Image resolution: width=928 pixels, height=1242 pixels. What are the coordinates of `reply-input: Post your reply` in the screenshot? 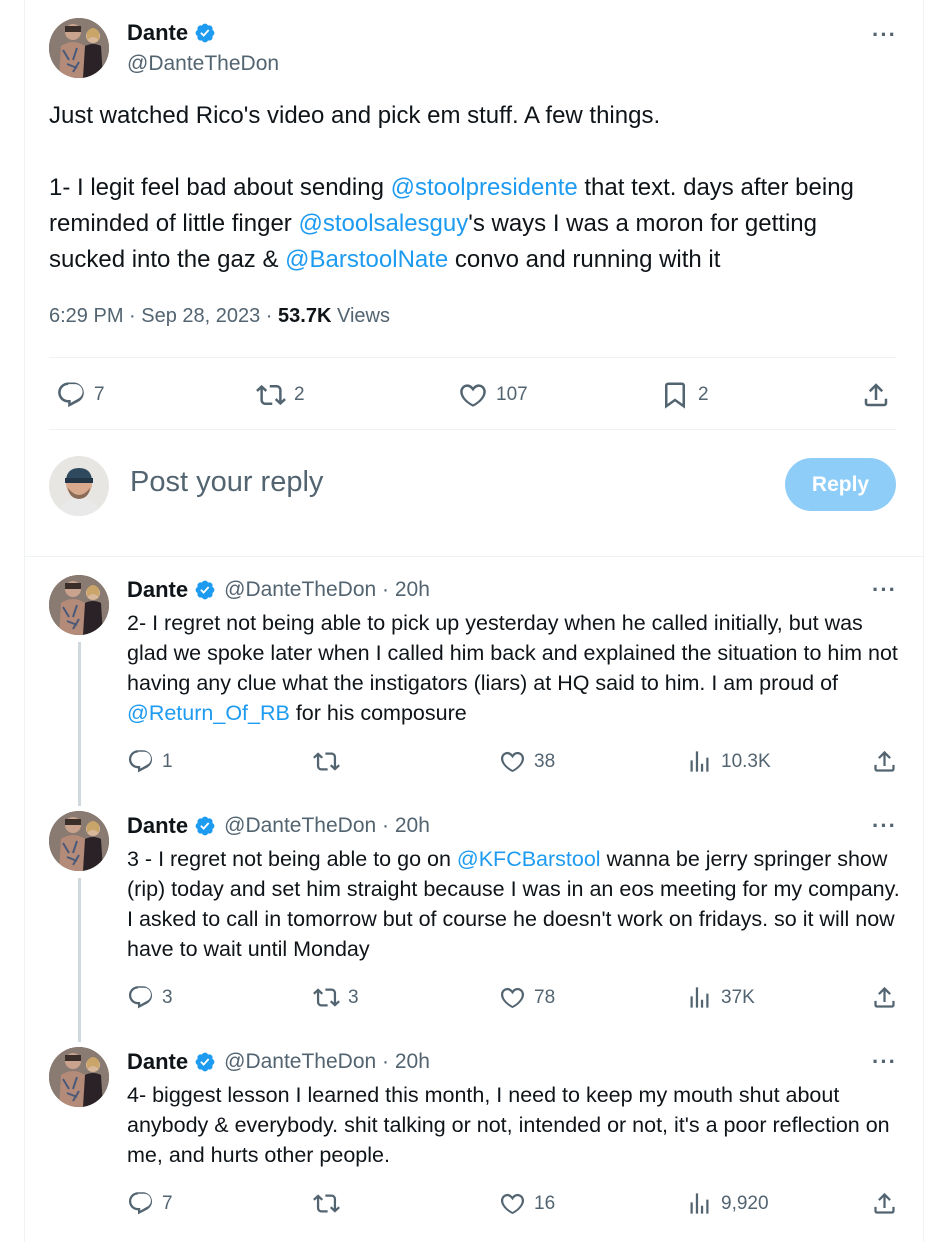 It's located at (226, 482).